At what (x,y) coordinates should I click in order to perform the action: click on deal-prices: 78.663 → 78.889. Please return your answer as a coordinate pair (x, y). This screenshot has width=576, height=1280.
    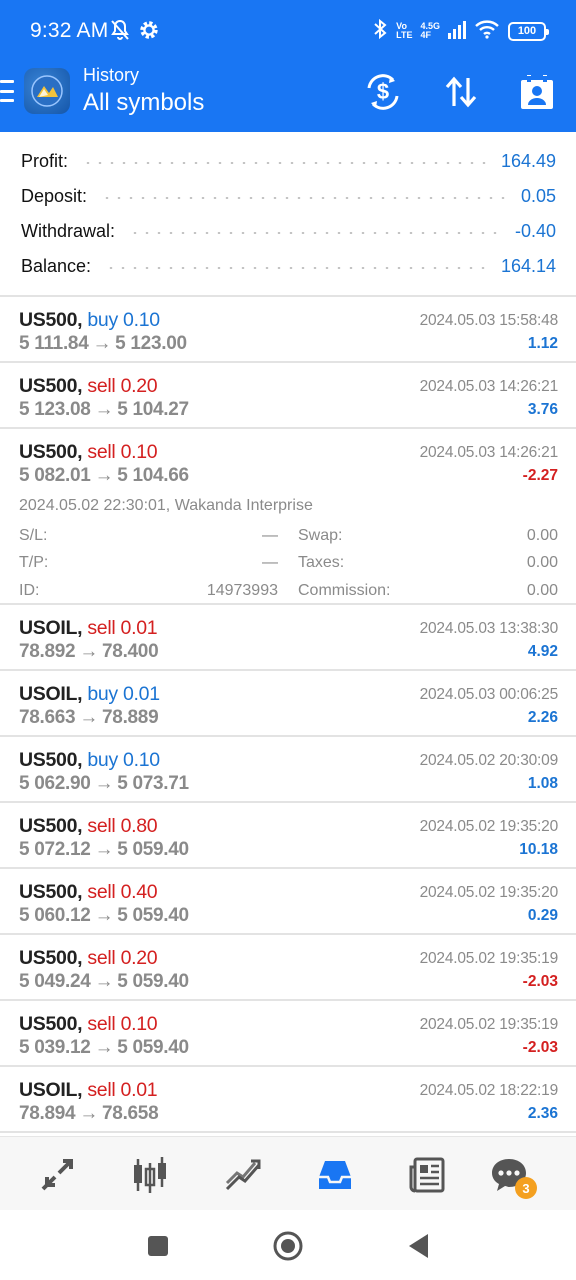
    Looking at the image, I should click on (89, 718).